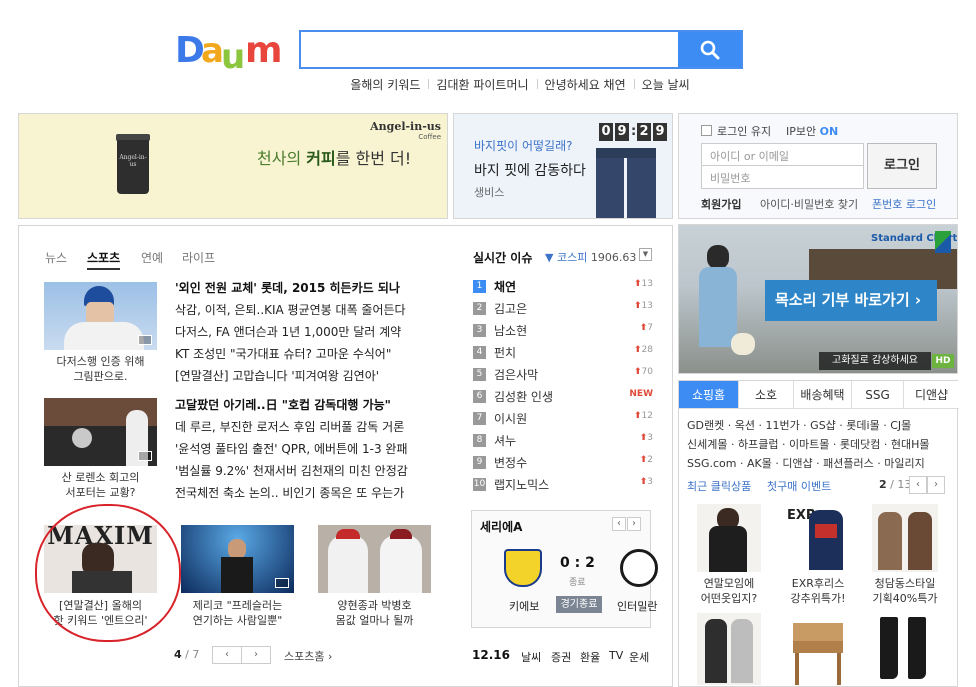  What do you see at coordinates (709, 395) in the screenshot?
I see `tab-shopping-home: 쇼핑홈` at bounding box center [709, 395].